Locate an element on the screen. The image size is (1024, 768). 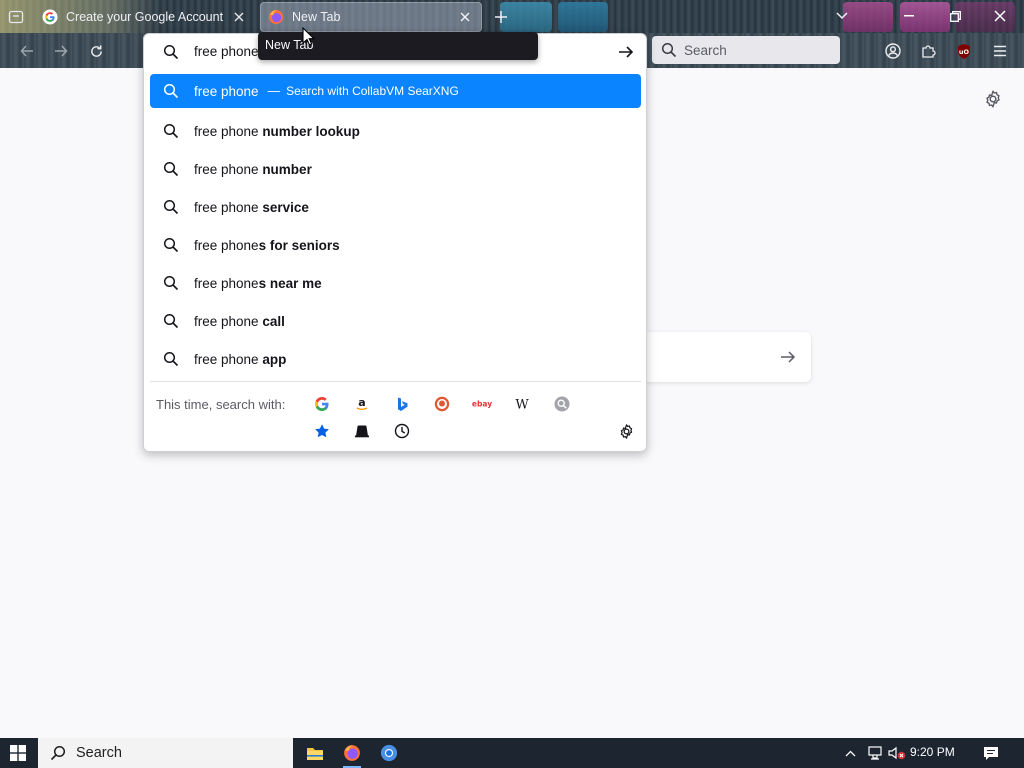
reload-button is located at coordinates (96, 51).